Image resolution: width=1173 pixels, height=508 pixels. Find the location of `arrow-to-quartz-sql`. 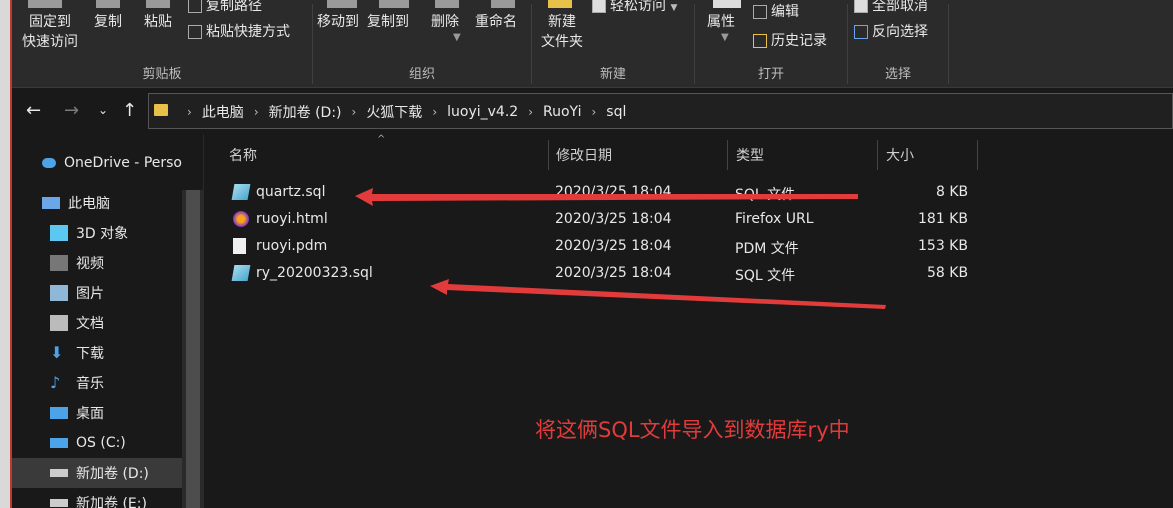

arrow-to-quartz-sql is located at coordinates (606, 197).